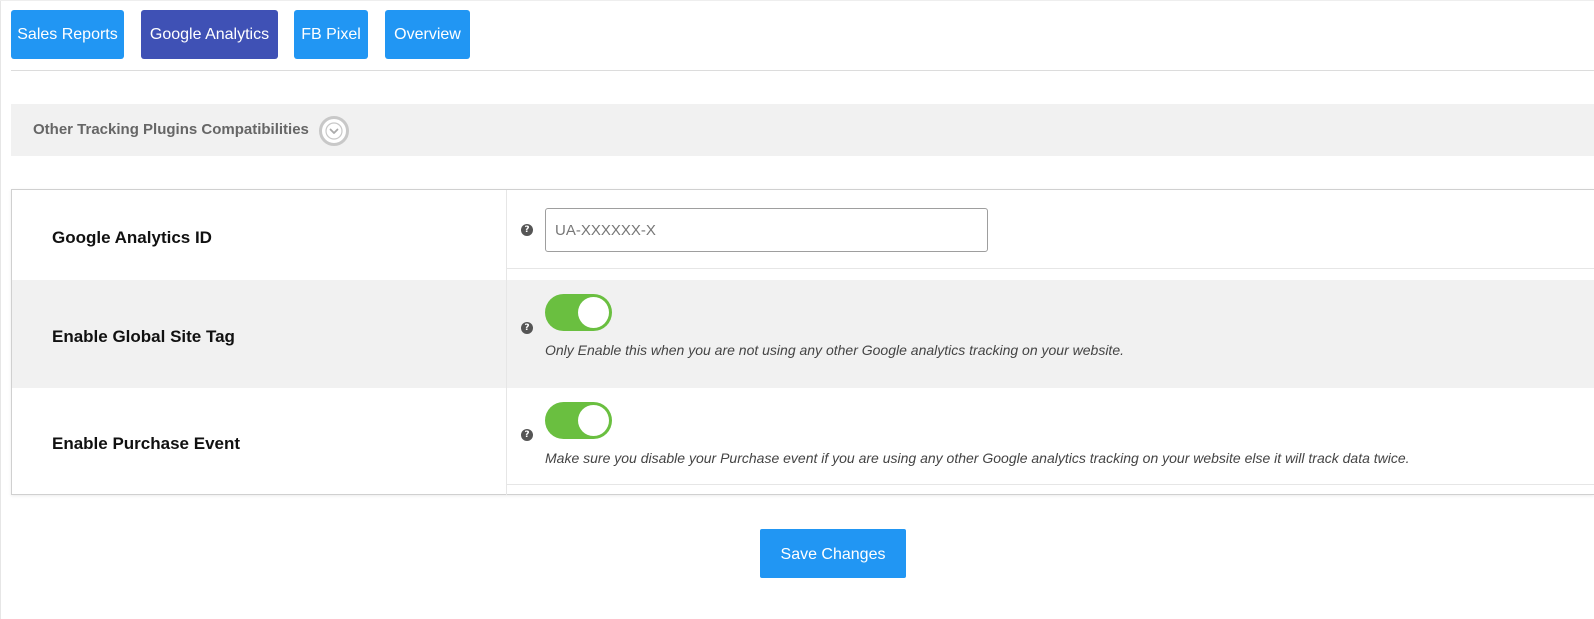  Describe the element at coordinates (132, 237) in the screenshot. I see `setting-label-ga-id: Google Analytics ID` at that location.